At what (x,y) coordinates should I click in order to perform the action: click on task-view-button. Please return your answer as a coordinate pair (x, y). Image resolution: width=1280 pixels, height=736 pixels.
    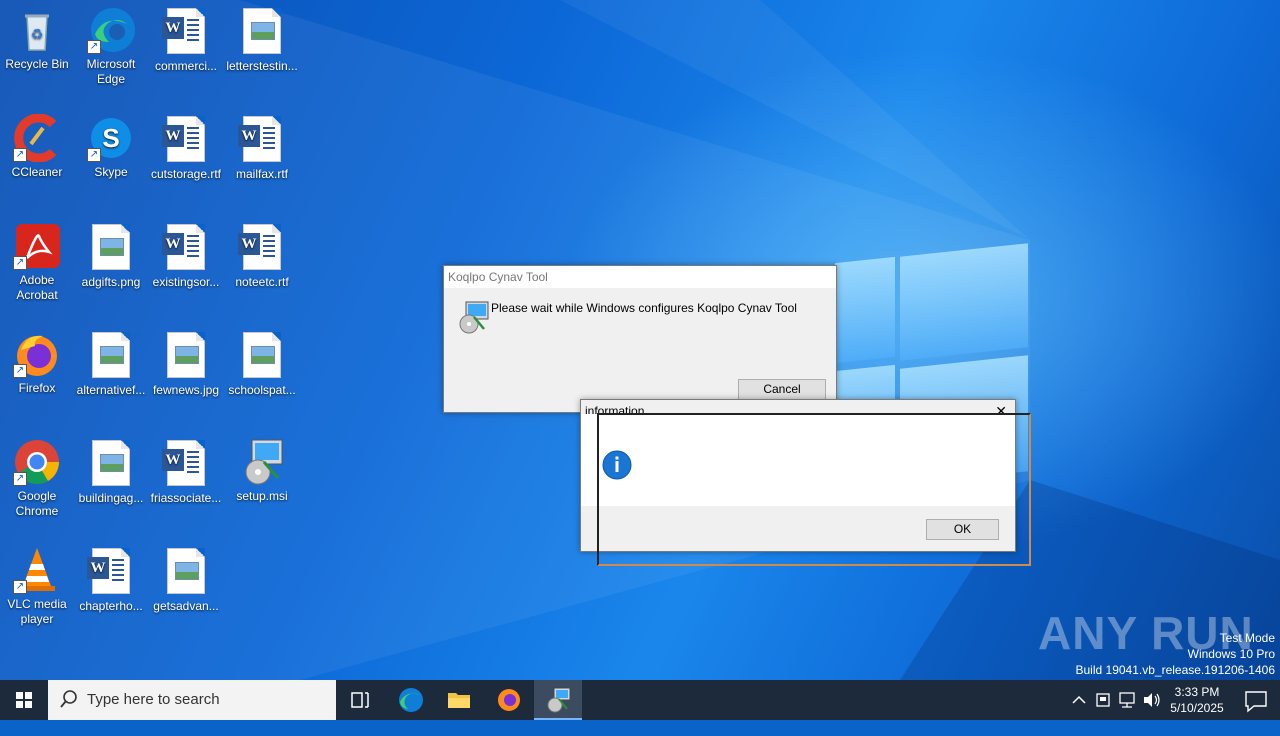
    Looking at the image, I should click on (360, 700).